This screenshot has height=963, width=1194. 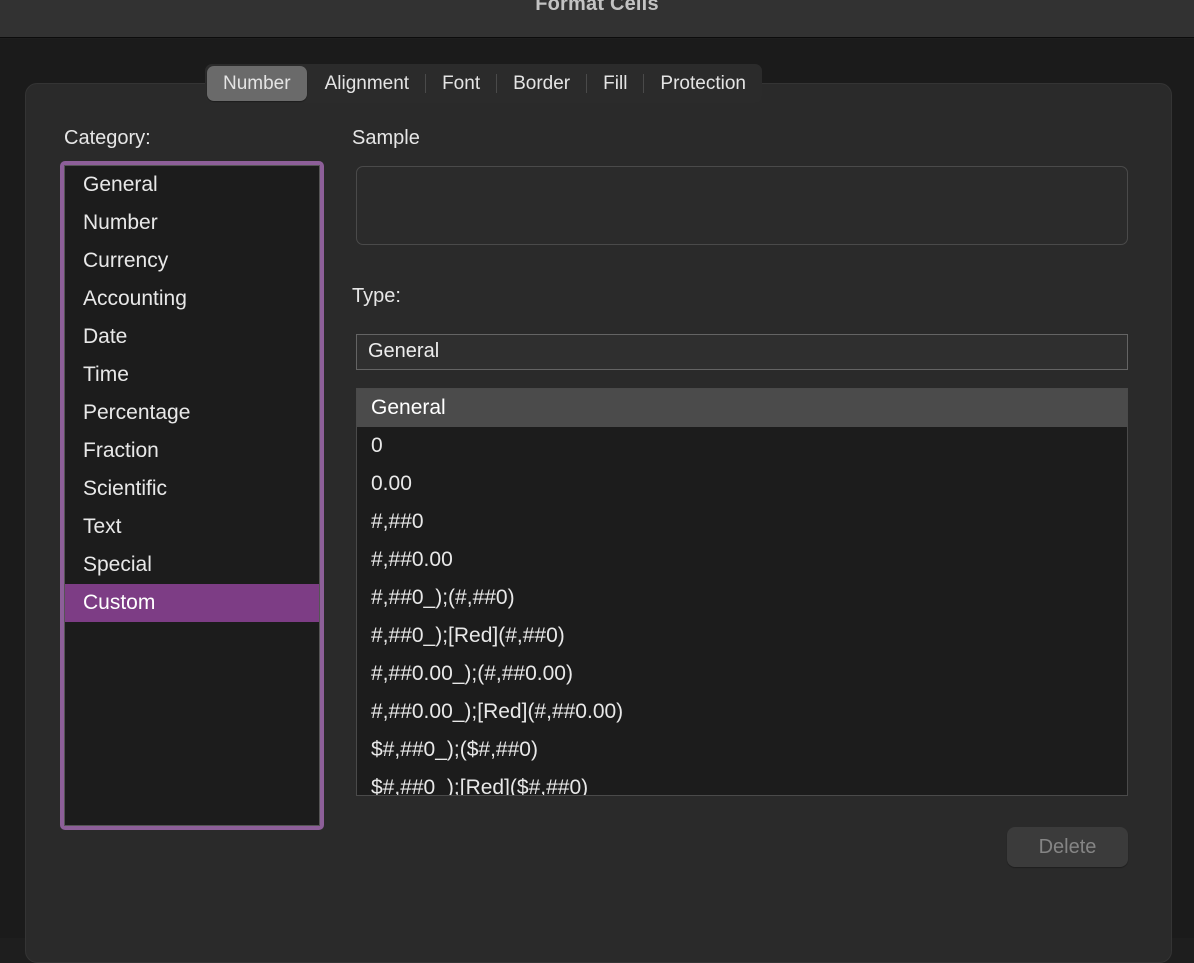 I want to click on sample-label: Sample, so click(x=386, y=138).